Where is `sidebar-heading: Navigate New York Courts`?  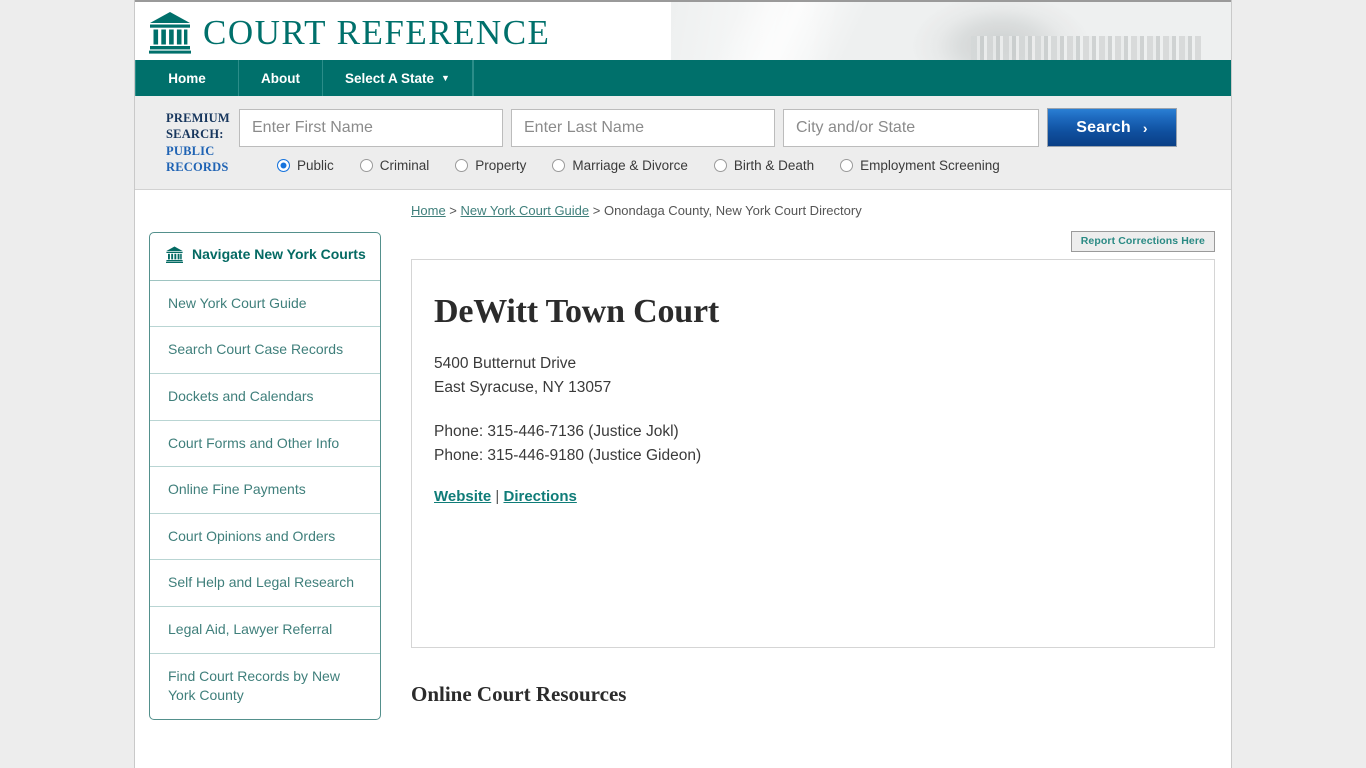 sidebar-heading: Navigate New York Courts is located at coordinates (265, 257).